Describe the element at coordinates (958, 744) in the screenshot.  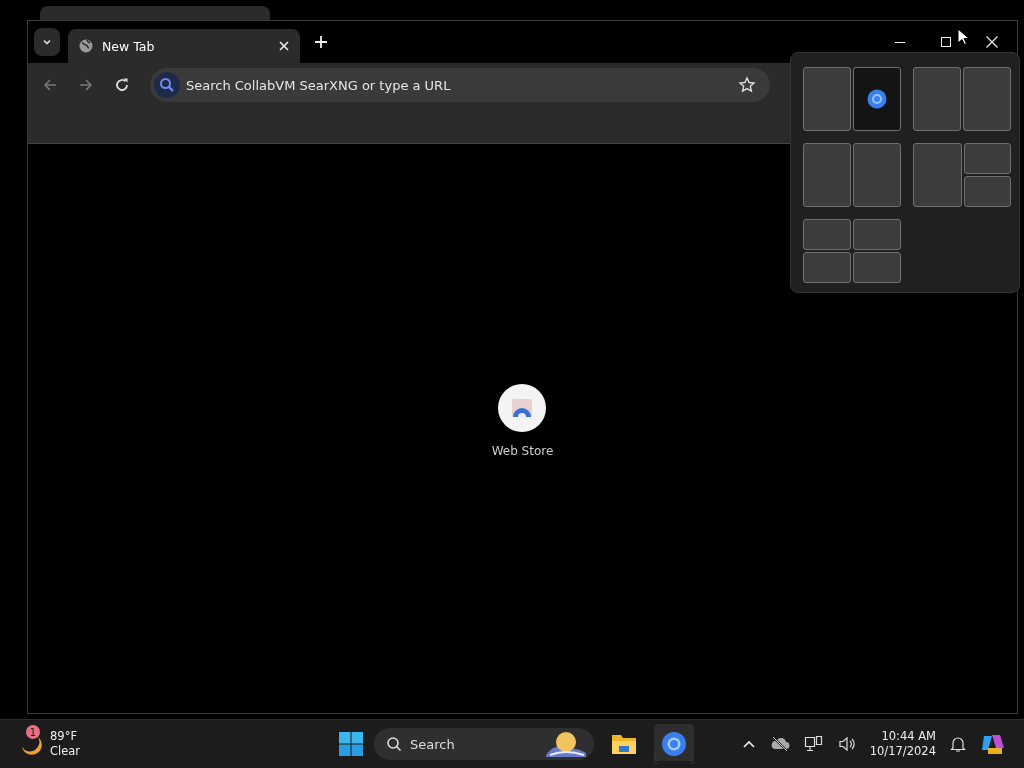
I see `bell-icon` at that location.